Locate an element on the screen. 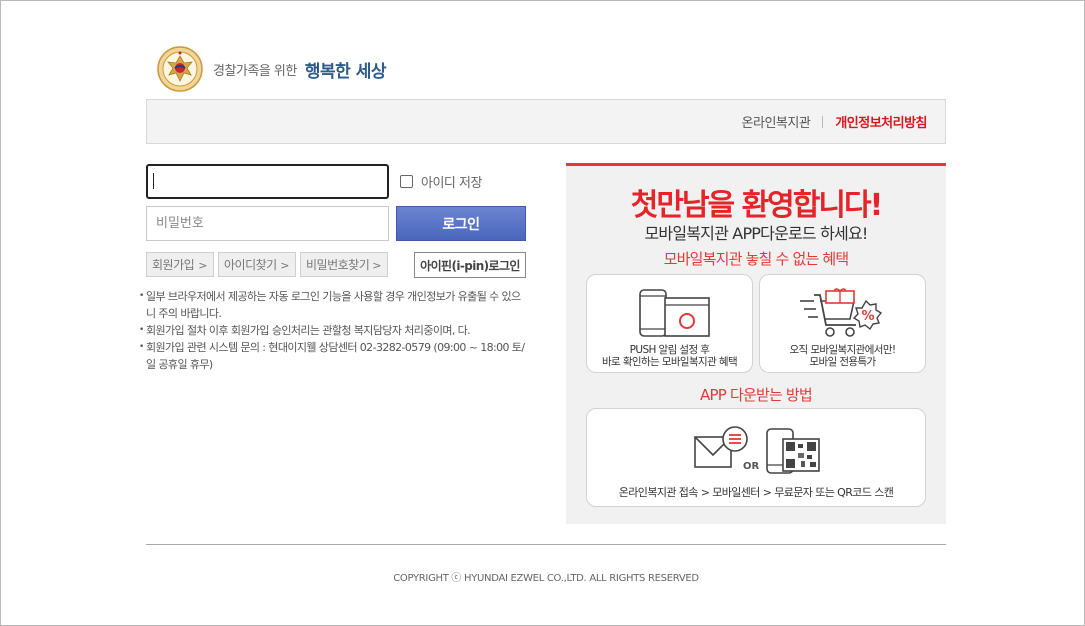  password-input is located at coordinates (267, 223).